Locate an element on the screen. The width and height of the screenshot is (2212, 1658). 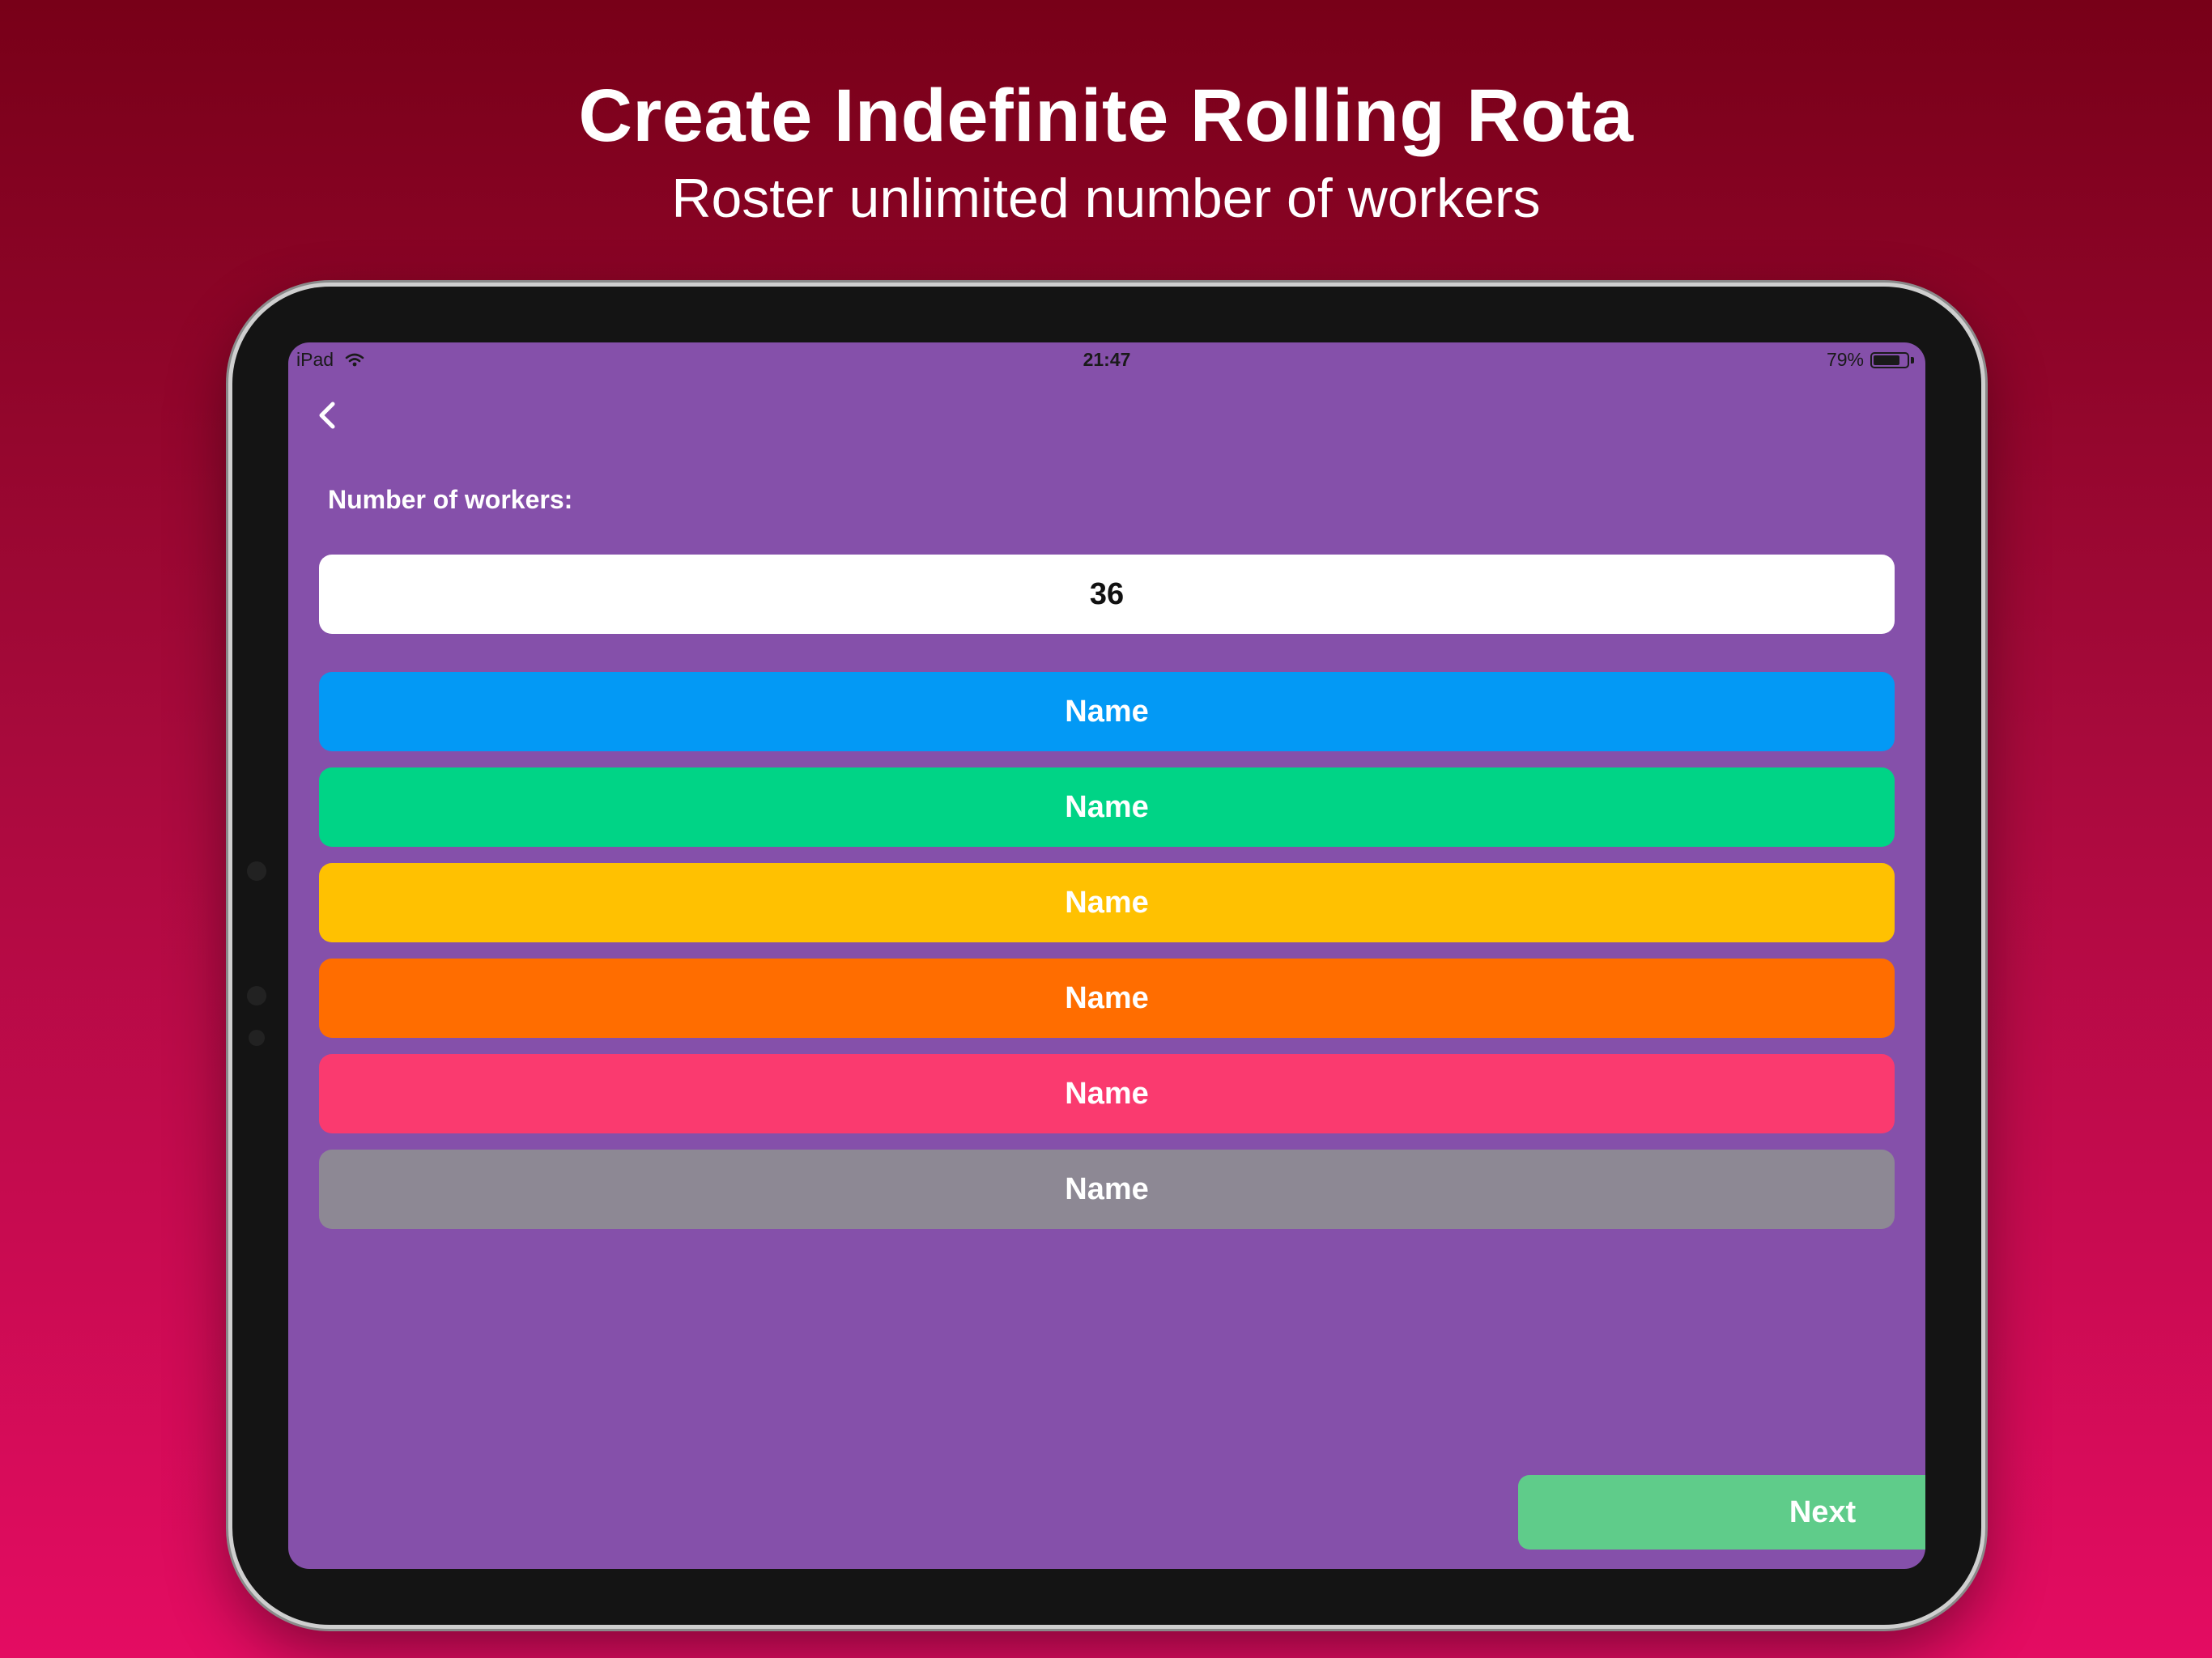
chevron-left-icon is located at coordinates (327, 415).